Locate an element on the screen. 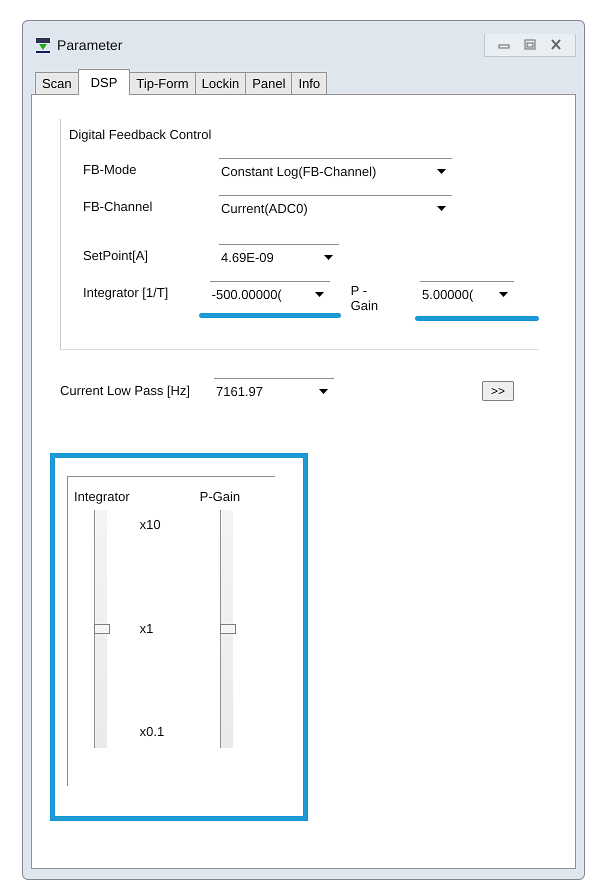  field-label: FB-Mode is located at coordinates (110, 169).